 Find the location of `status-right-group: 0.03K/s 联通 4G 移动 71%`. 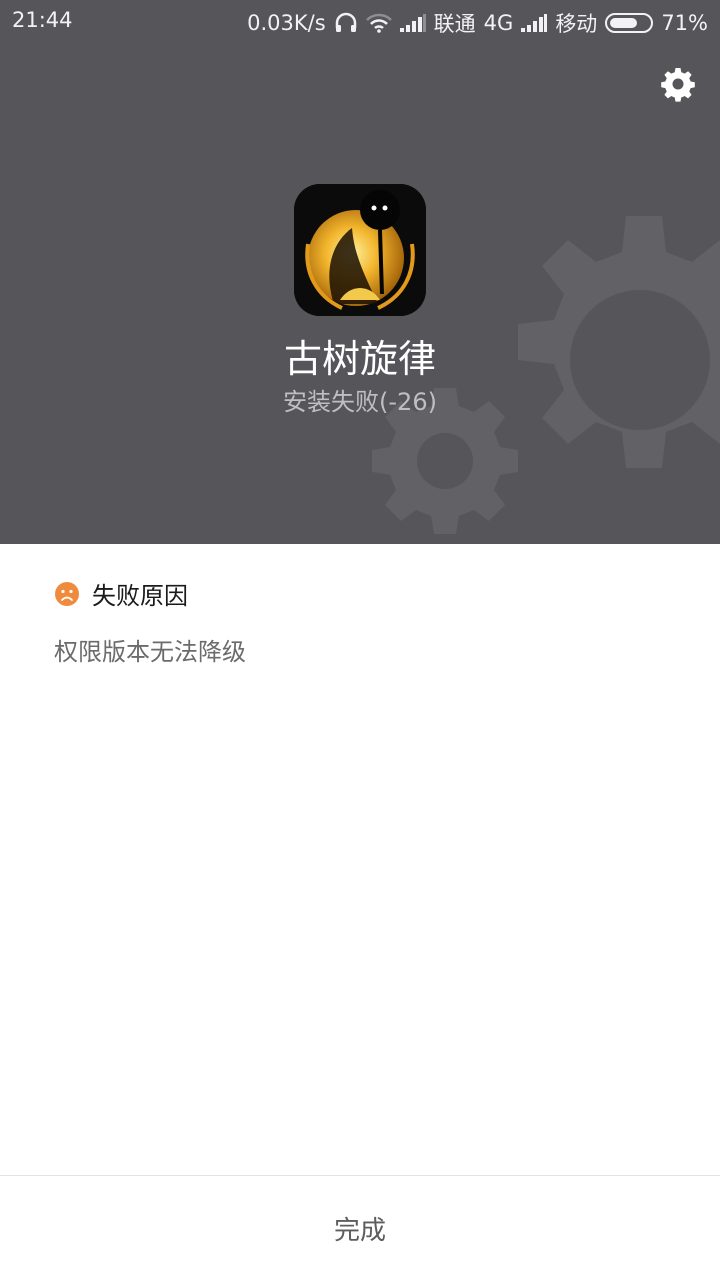

status-right-group: 0.03K/s 联通 4G 移动 71% is located at coordinates (477, 23).